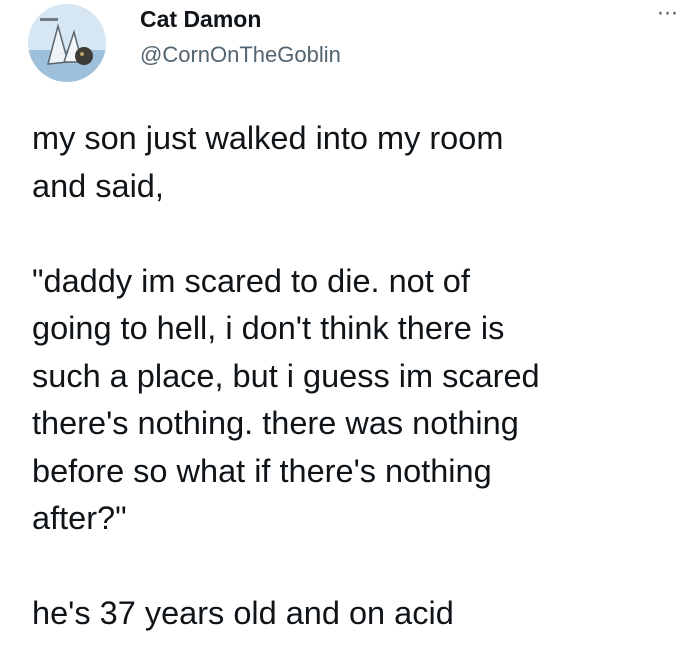  What do you see at coordinates (353, 43) in the screenshot?
I see `tweet-header: Cat Damon @CornOnTheGoblin ···` at bounding box center [353, 43].